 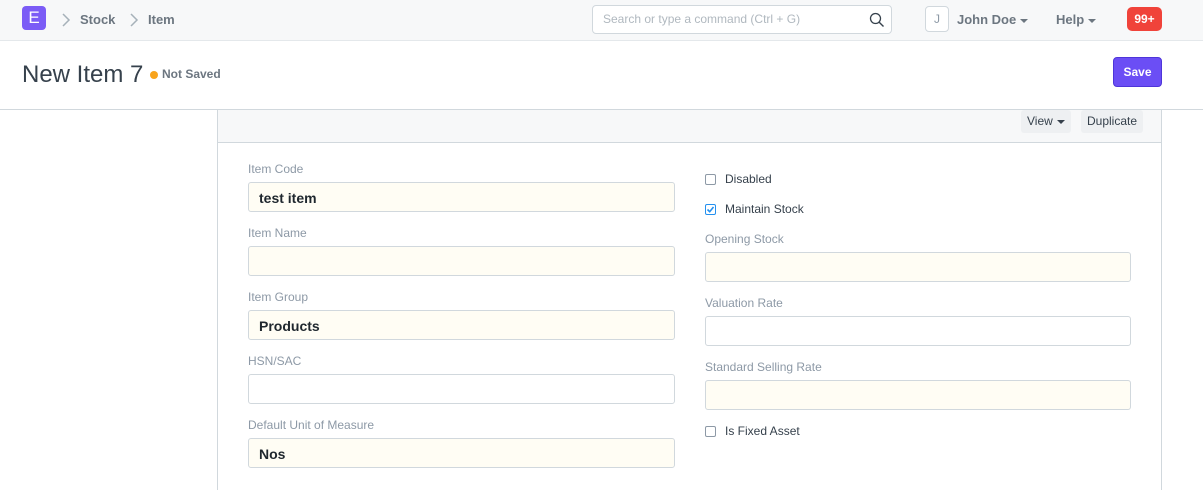 I want to click on search-bar, so click(x=742, y=19).